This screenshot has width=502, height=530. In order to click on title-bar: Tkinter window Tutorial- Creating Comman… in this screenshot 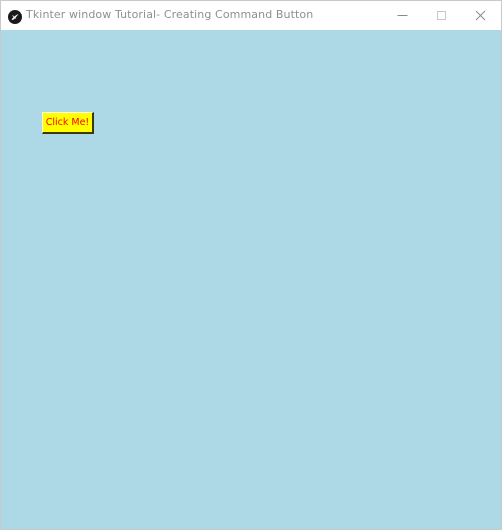, I will do `click(251, 15)`.